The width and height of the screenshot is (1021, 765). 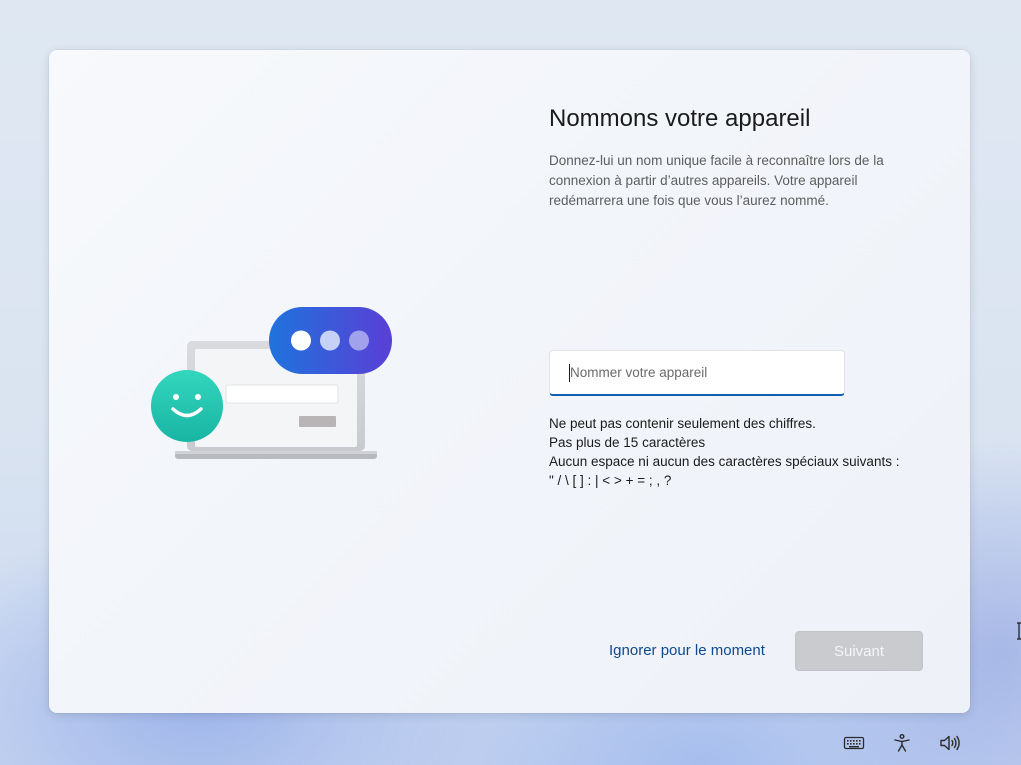 What do you see at coordinates (680, 118) in the screenshot?
I see `page-title: Nommons votre appareil` at bounding box center [680, 118].